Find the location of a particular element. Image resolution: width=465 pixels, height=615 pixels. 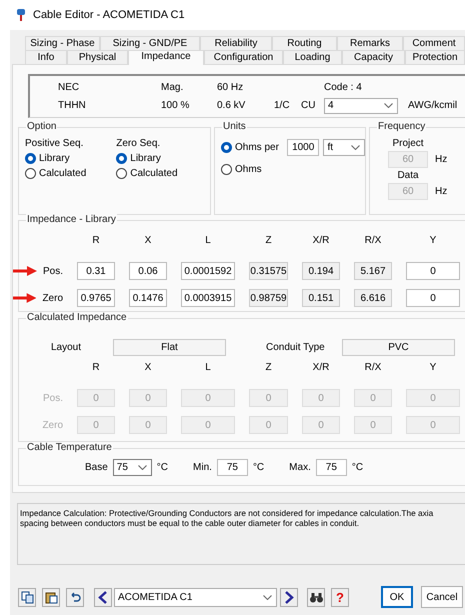

frequency-label: Data is located at coordinates (408, 175).